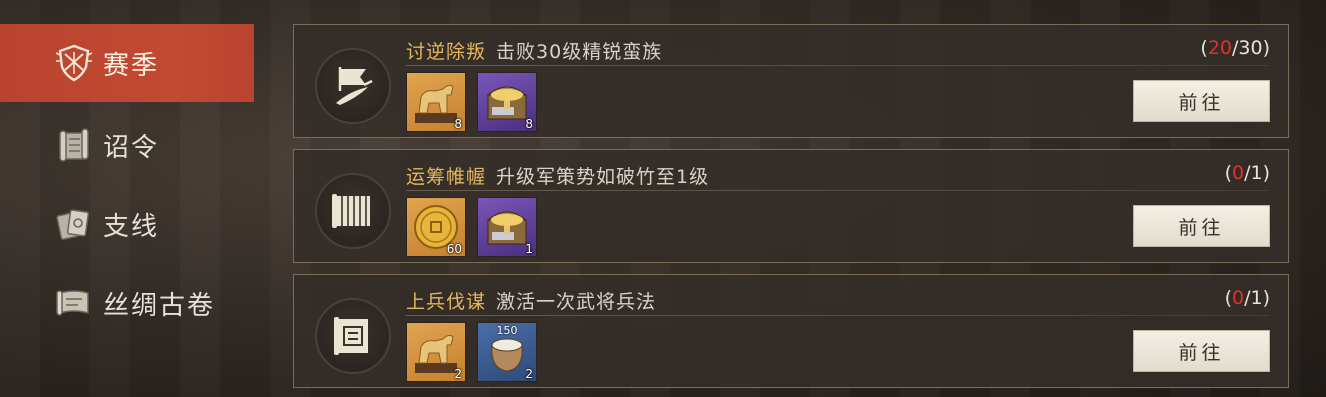 The image size is (1326, 397). What do you see at coordinates (446, 177) in the screenshot?
I see `quest-name: 运筹帷幄` at bounding box center [446, 177].